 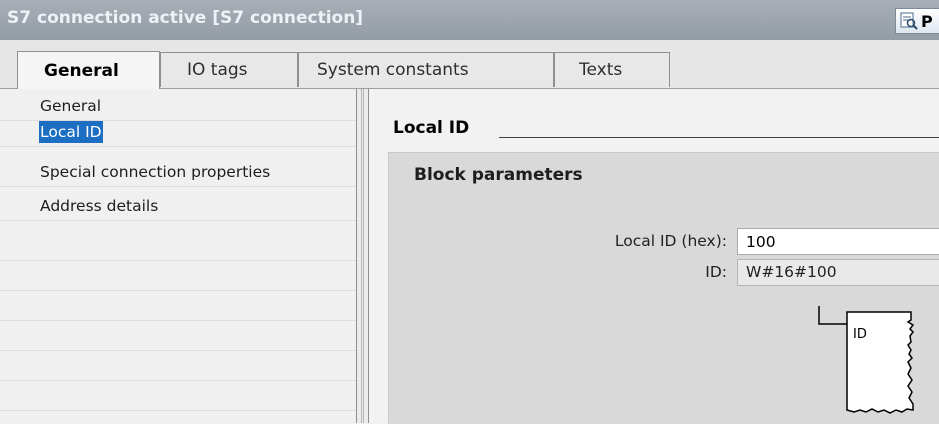 What do you see at coordinates (860, 334) in the screenshot?
I see `block-pin-label: ID` at bounding box center [860, 334].